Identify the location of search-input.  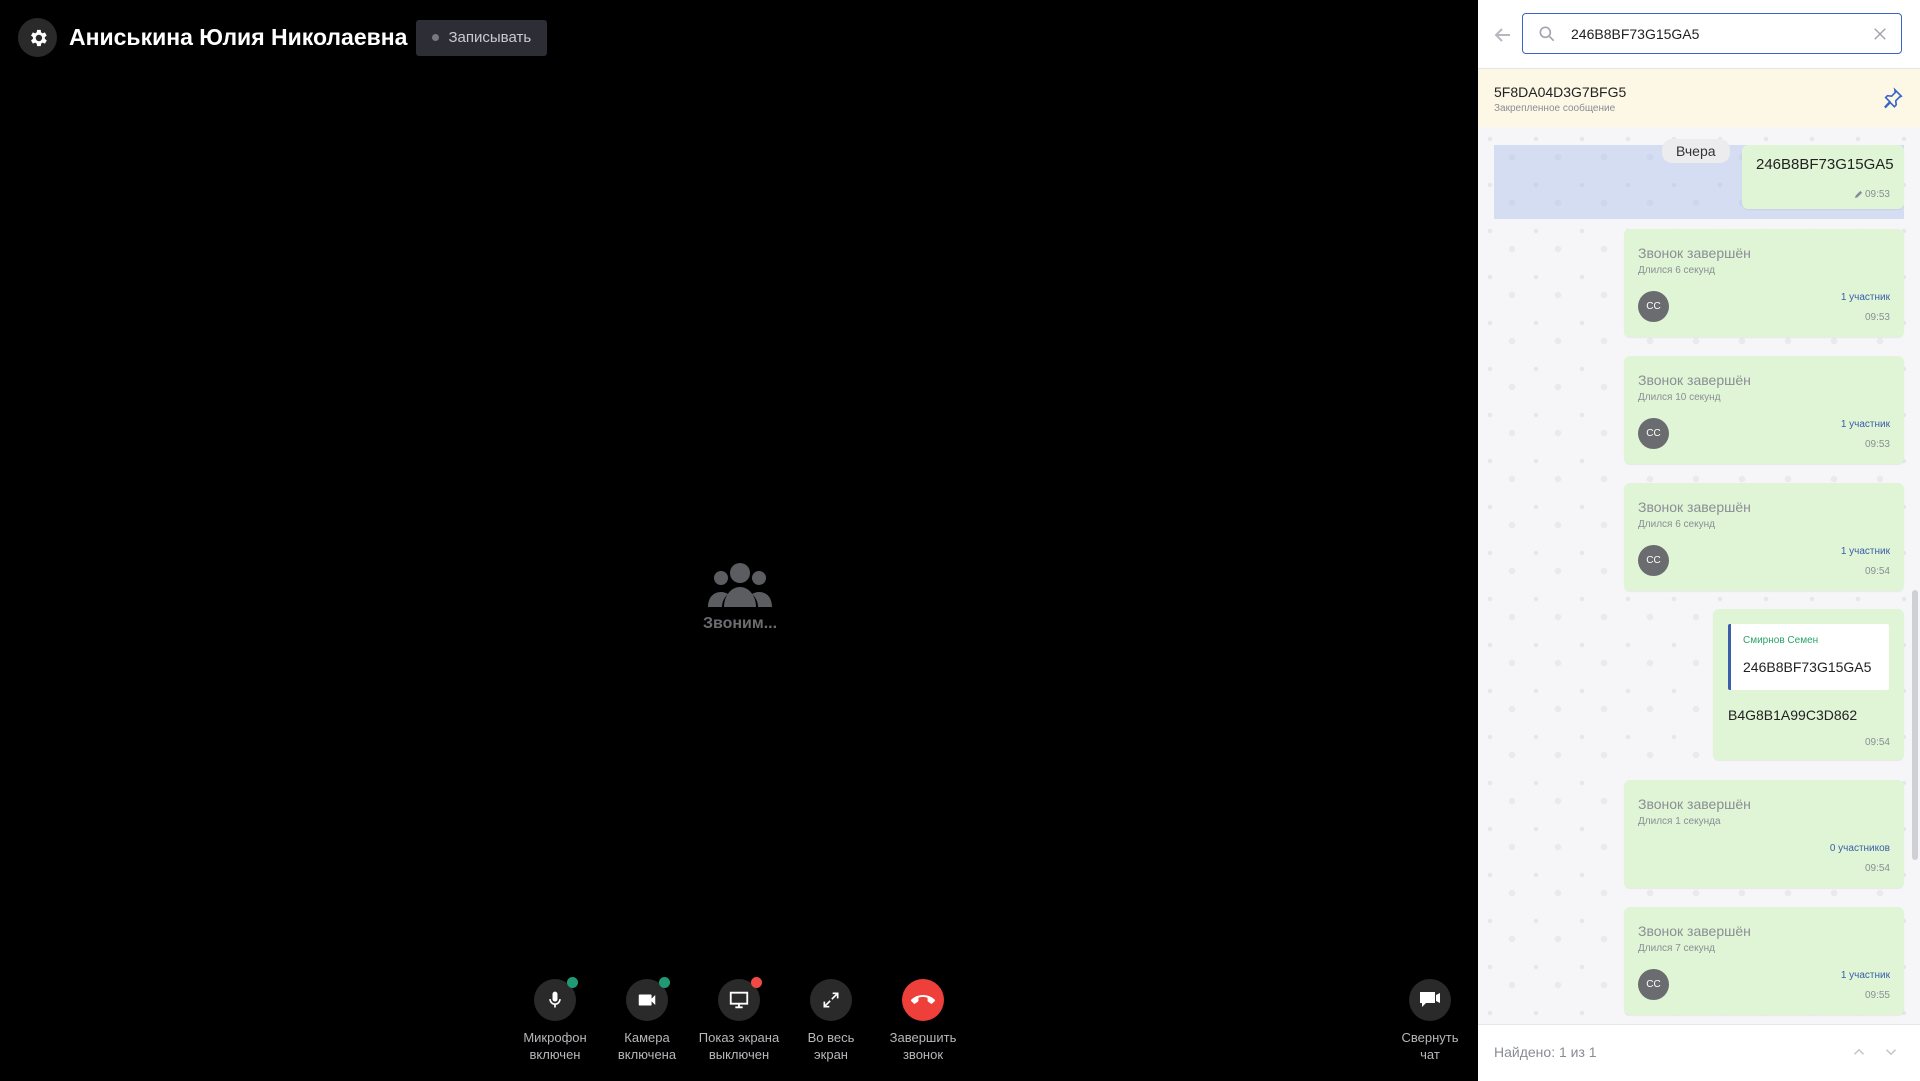
(1711, 33).